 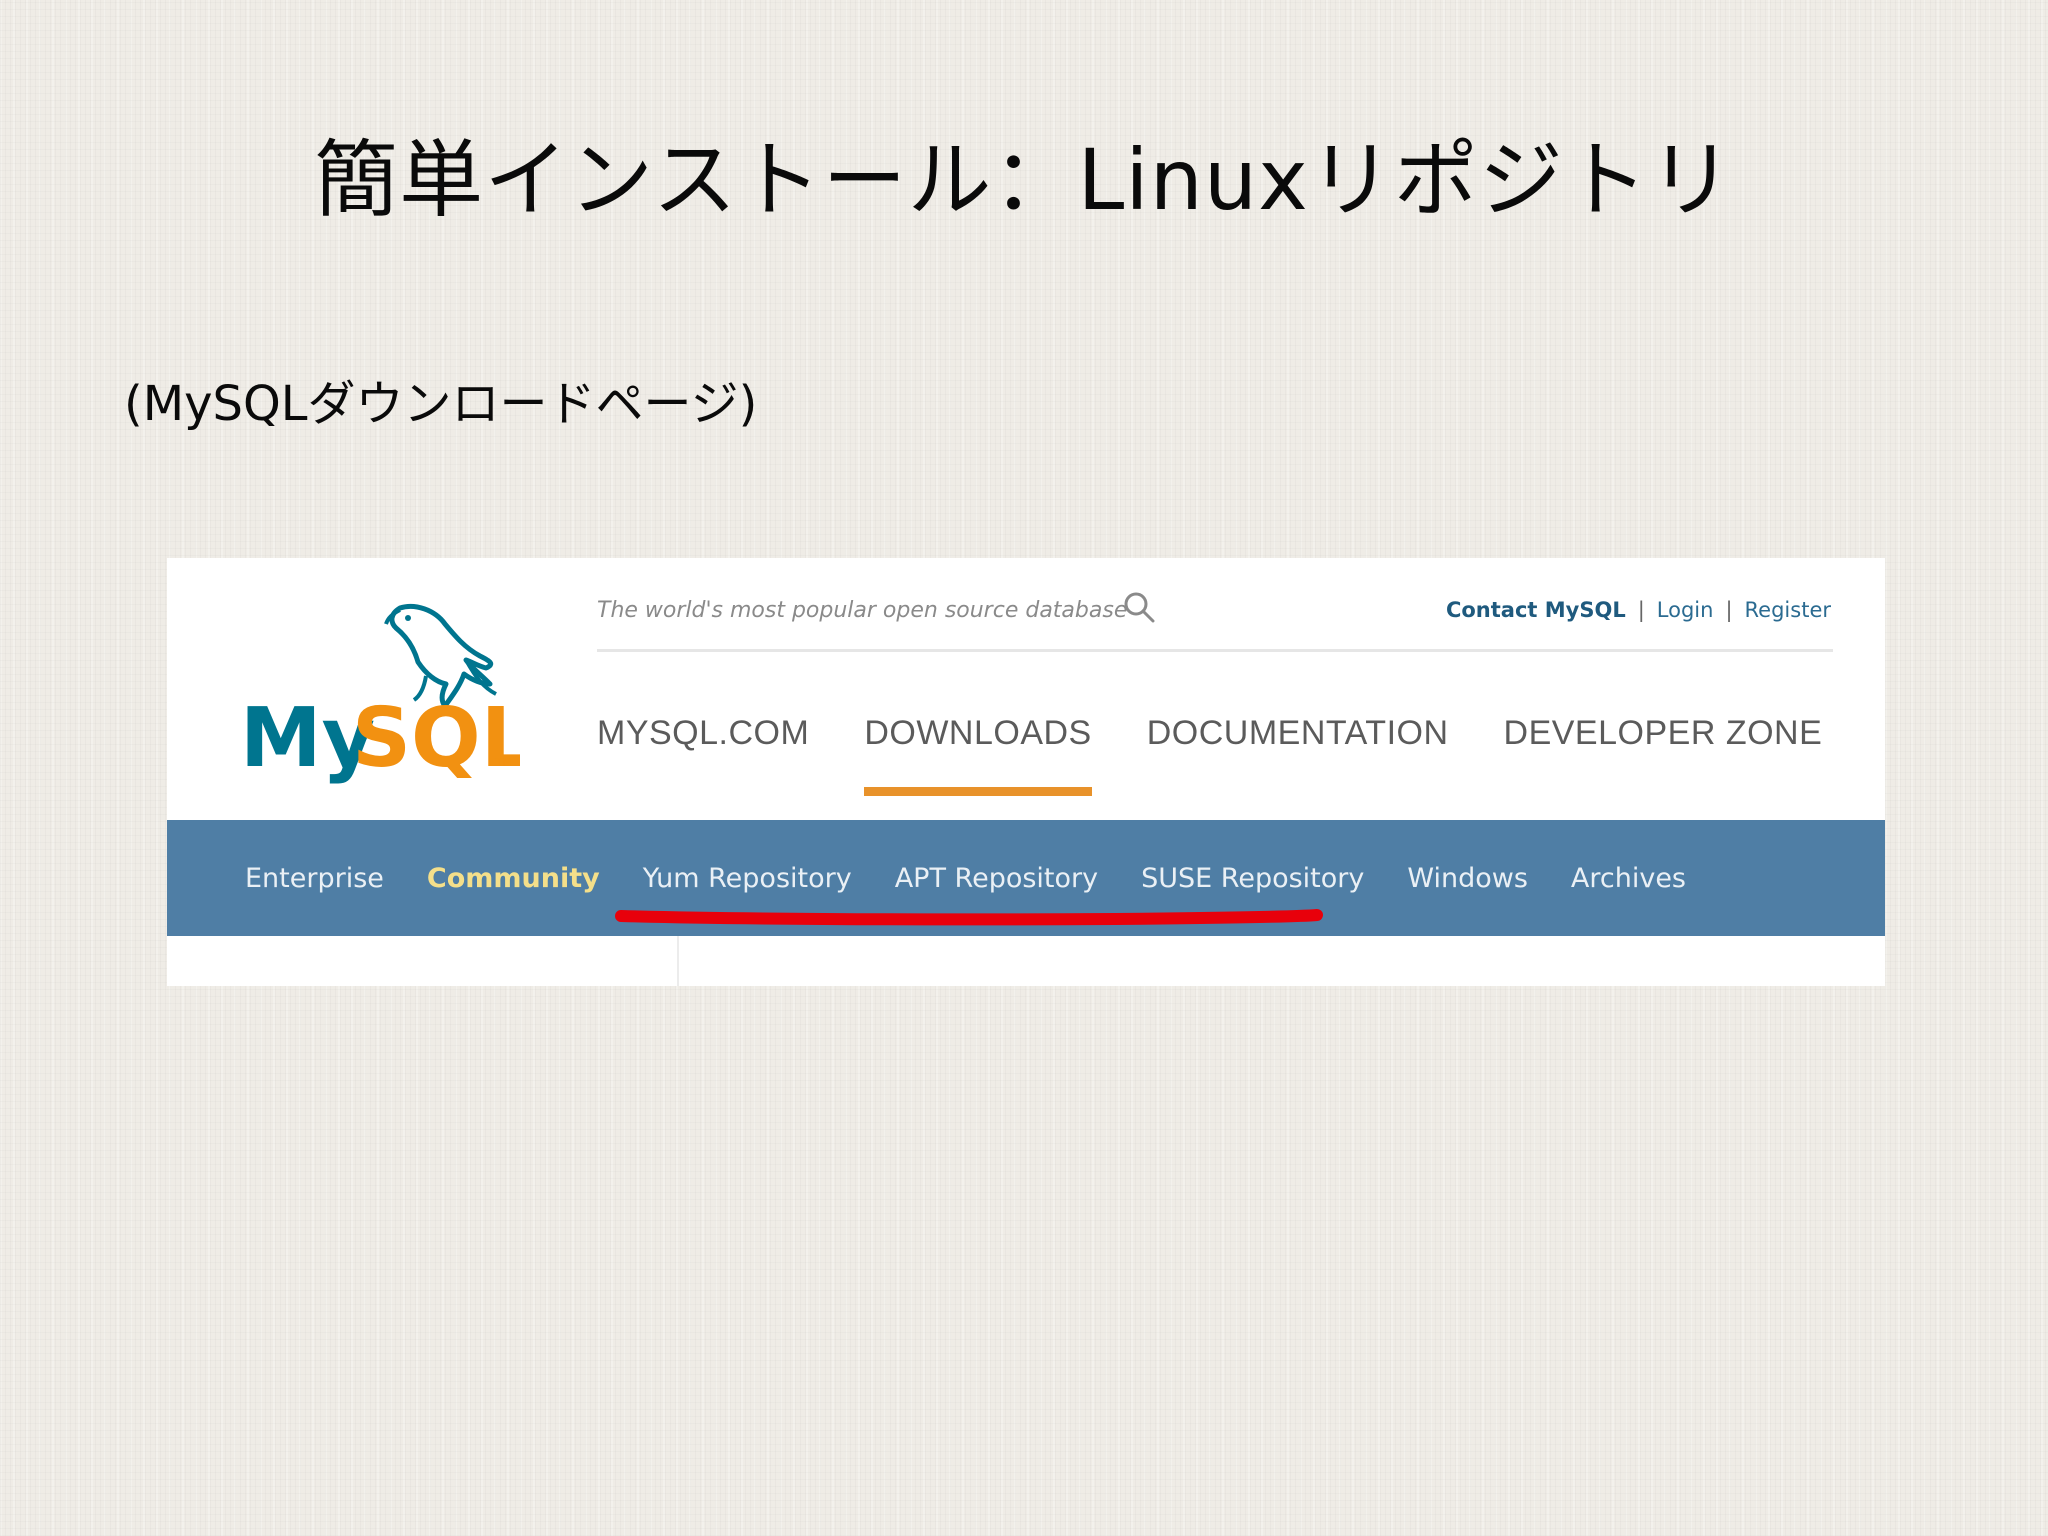 I want to click on subnav-windows: Windows, so click(x=1467, y=878).